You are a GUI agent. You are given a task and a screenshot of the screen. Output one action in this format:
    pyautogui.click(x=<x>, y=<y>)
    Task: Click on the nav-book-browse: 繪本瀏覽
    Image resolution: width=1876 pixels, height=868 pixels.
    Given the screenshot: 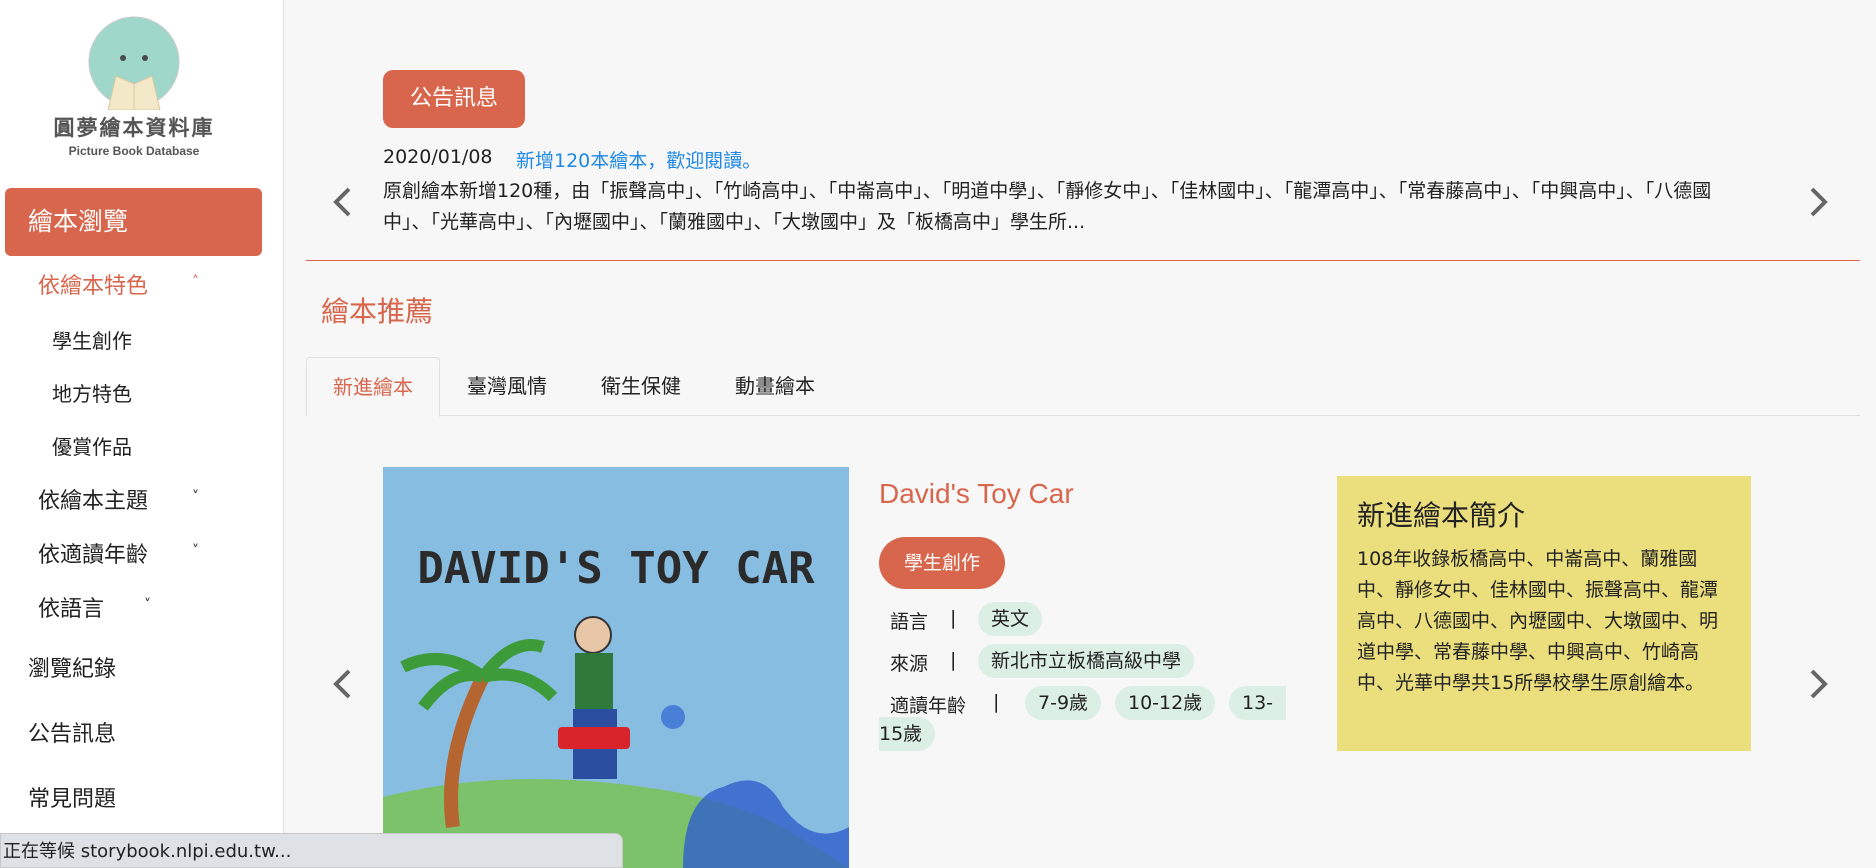 What is the action you would take?
    pyautogui.click(x=133, y=222)
    